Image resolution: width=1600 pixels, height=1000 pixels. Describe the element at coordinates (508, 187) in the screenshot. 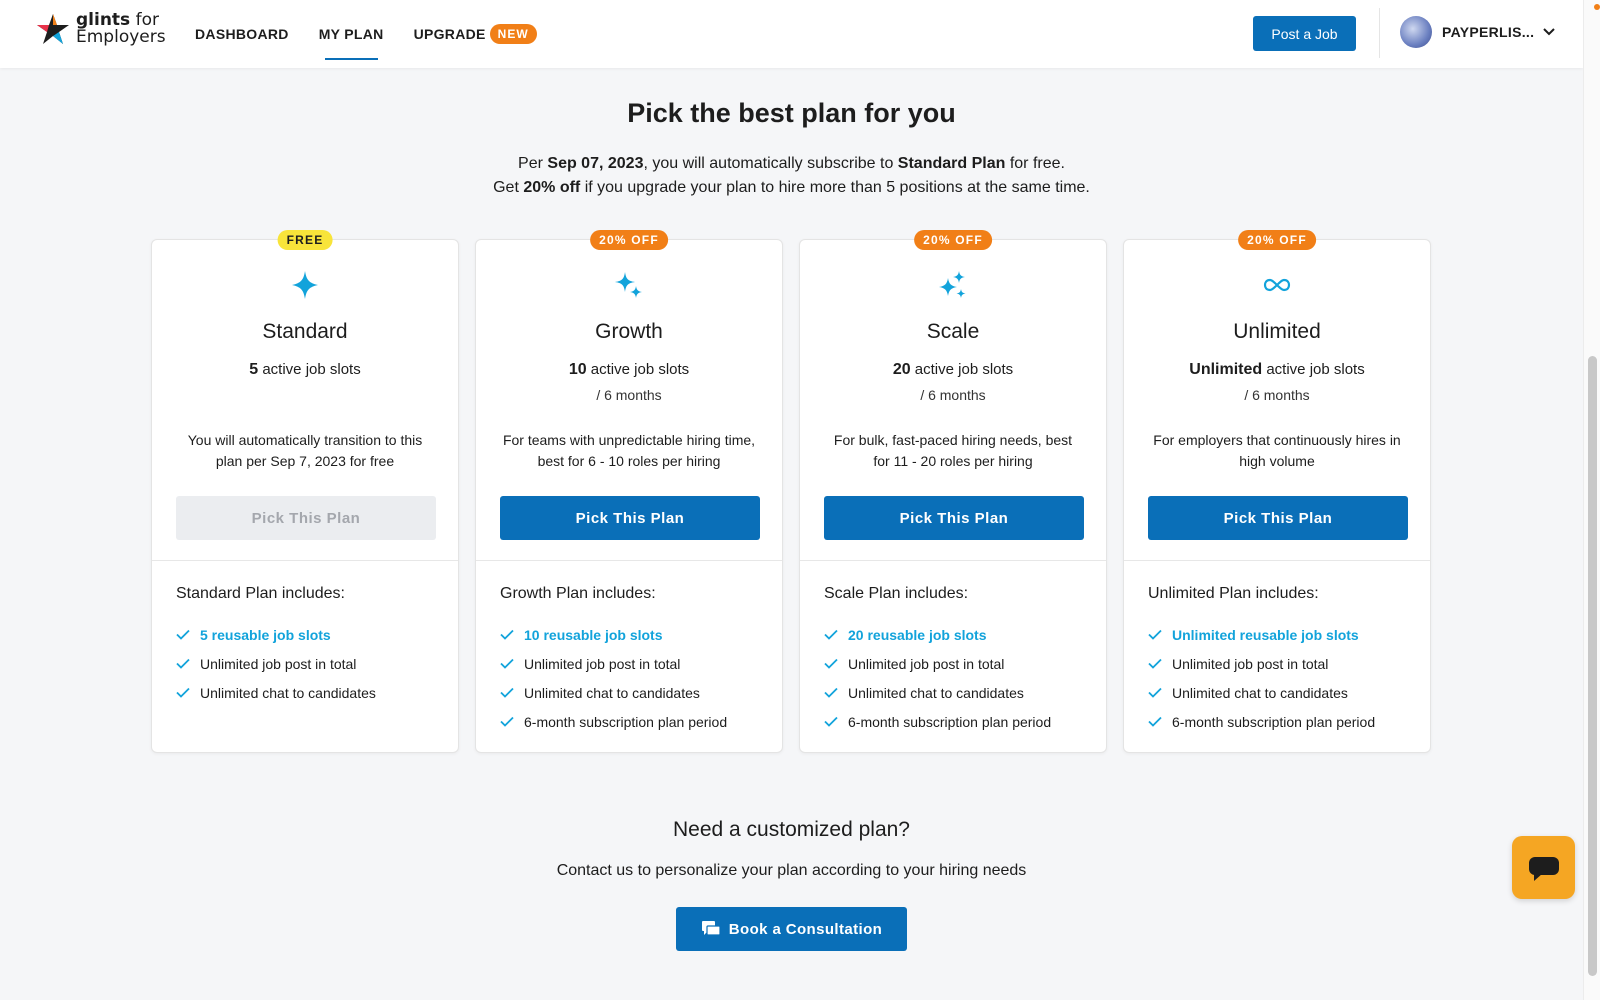

I see `hero-line2-a: Get` at that location.